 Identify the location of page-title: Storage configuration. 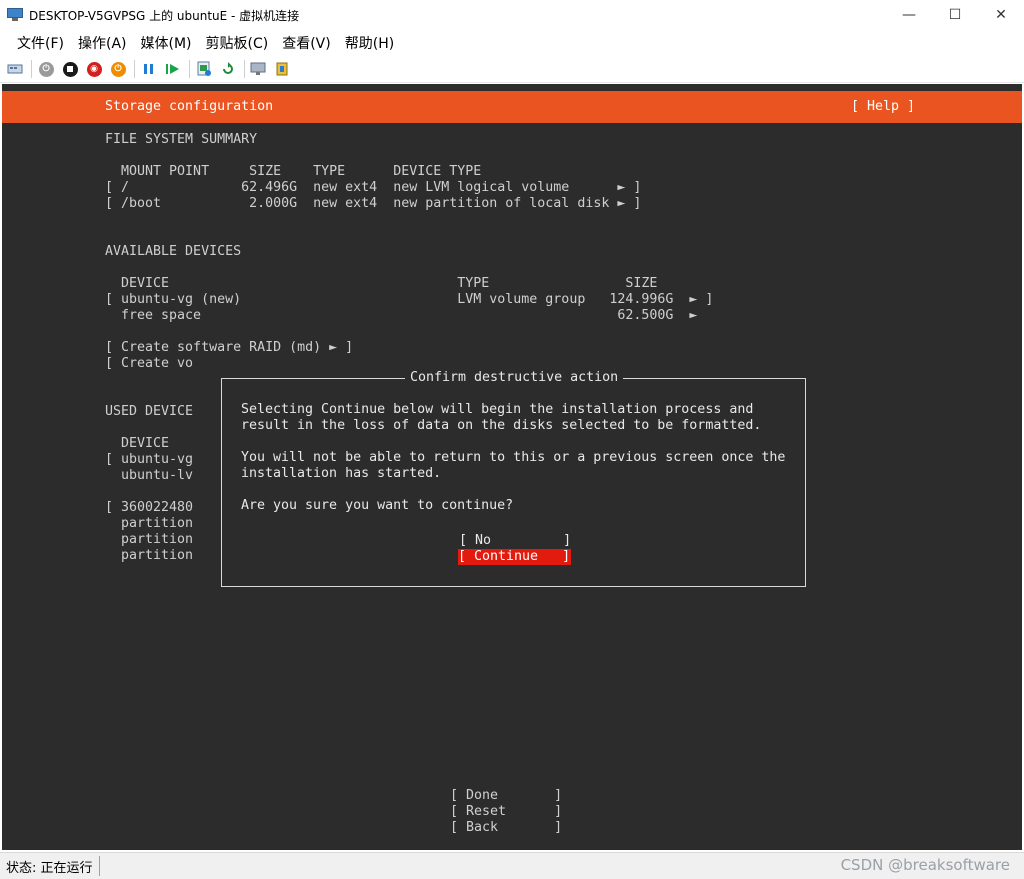
(189, 106).